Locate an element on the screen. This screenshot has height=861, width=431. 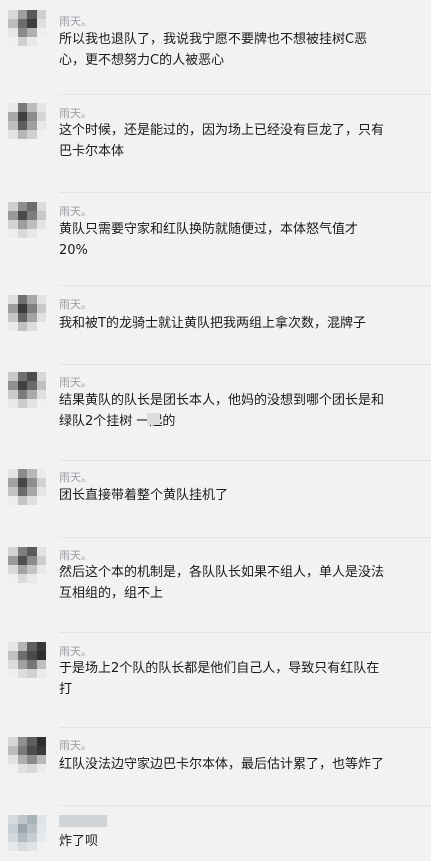
chat-message: 雨天。 于是场上2个队的队长都是他们自己人，导致只有红队在 打 is located at coordinates (215, 680).